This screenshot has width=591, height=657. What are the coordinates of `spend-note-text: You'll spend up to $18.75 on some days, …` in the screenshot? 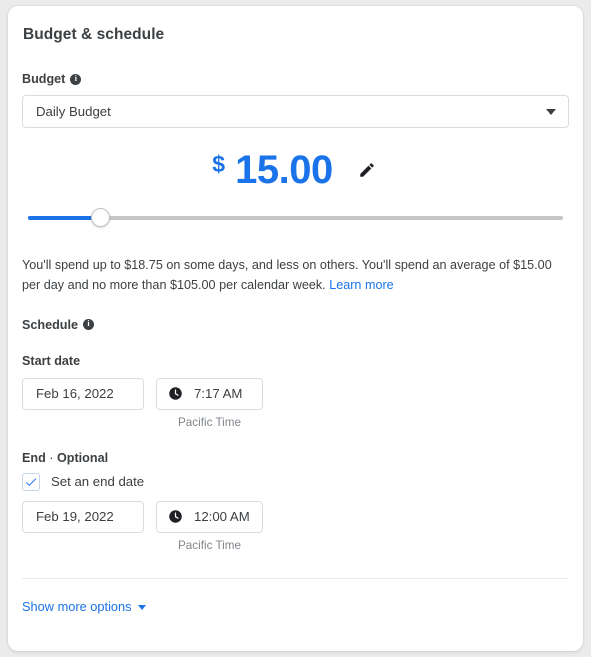 It's located at (287, 275).